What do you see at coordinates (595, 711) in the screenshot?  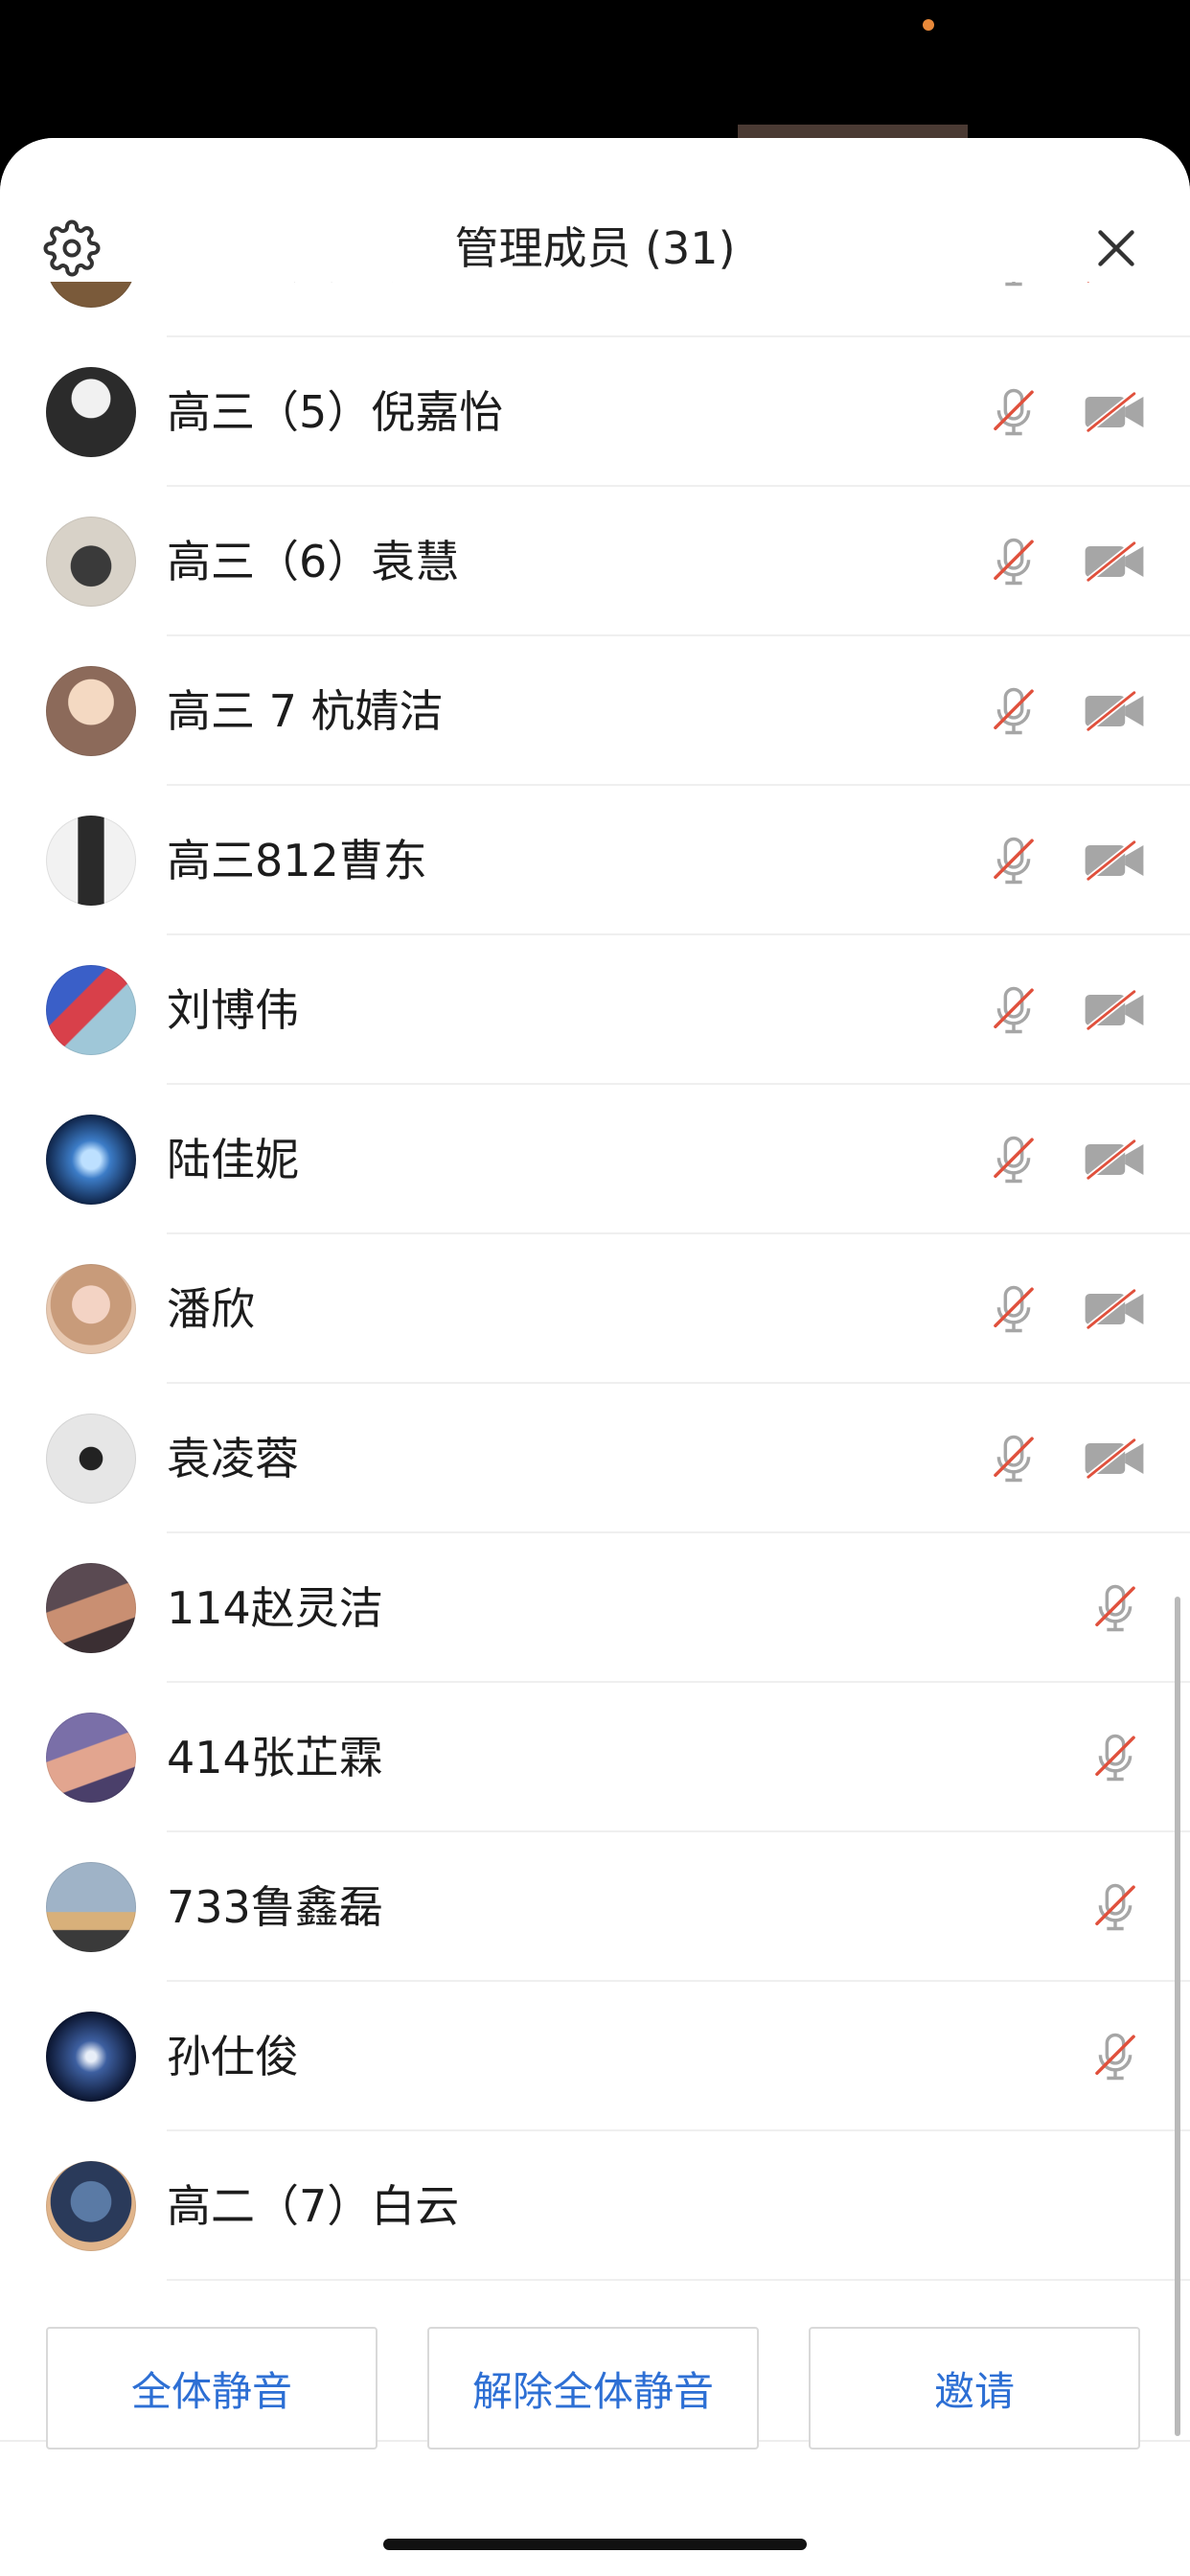 I see `member-row: 高三 7 杭婧洁` at bounding box center [595, 711].